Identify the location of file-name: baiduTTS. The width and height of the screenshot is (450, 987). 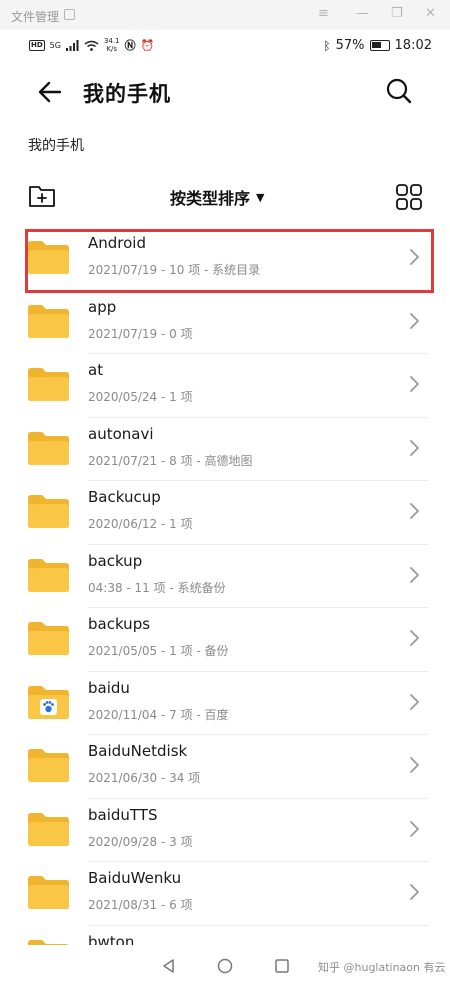
(123, 814).